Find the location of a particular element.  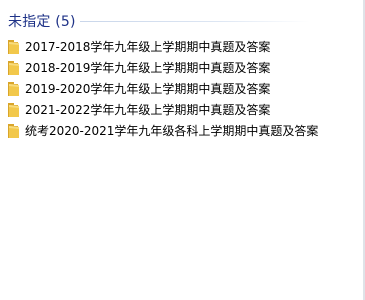

folder-item: 2019-2020学年九年级上学期期中真题及答案 is located at coordinates (163, 88).